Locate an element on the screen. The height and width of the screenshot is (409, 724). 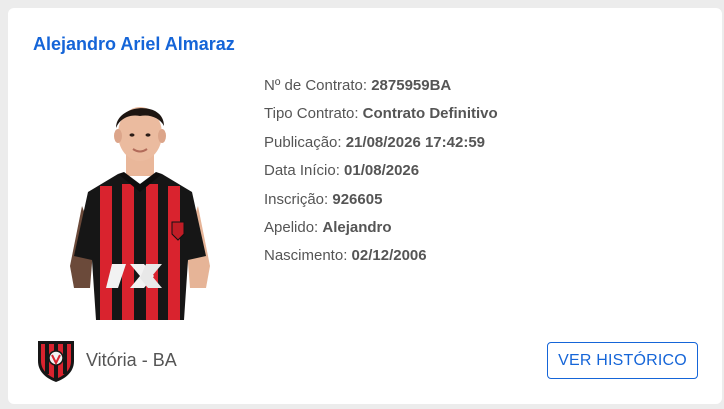
detail-value: 02/12/2006 is located at coordinates (389, 256).